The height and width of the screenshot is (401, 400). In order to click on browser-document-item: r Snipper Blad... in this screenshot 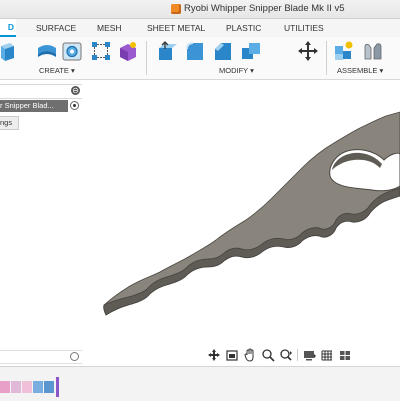, I will do `click(34, 106)`.